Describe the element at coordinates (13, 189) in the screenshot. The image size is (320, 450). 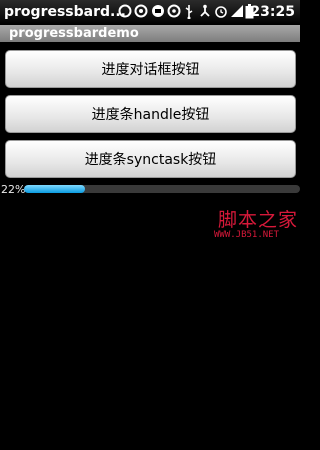
I see `progress-percent-label: 22%` at that location.